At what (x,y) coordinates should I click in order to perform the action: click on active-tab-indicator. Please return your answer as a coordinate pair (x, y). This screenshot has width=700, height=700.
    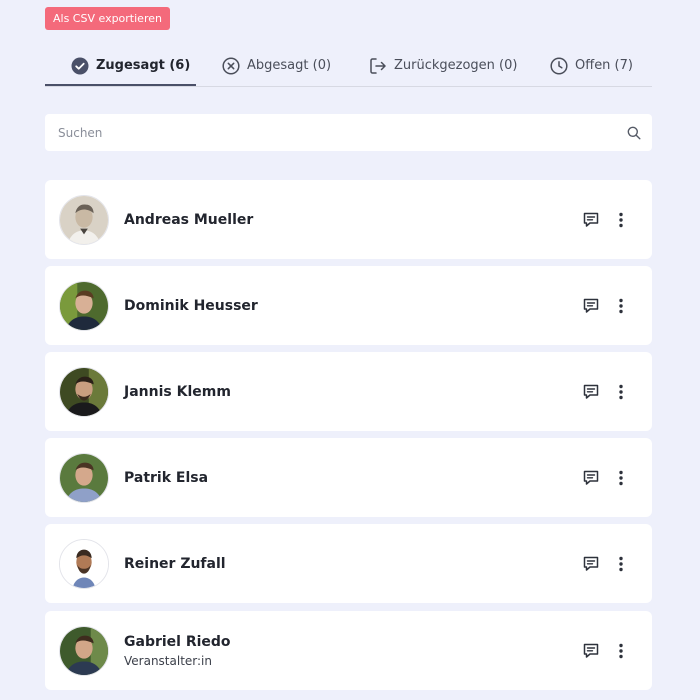
    Looking at the image, I should click on (120, 85).